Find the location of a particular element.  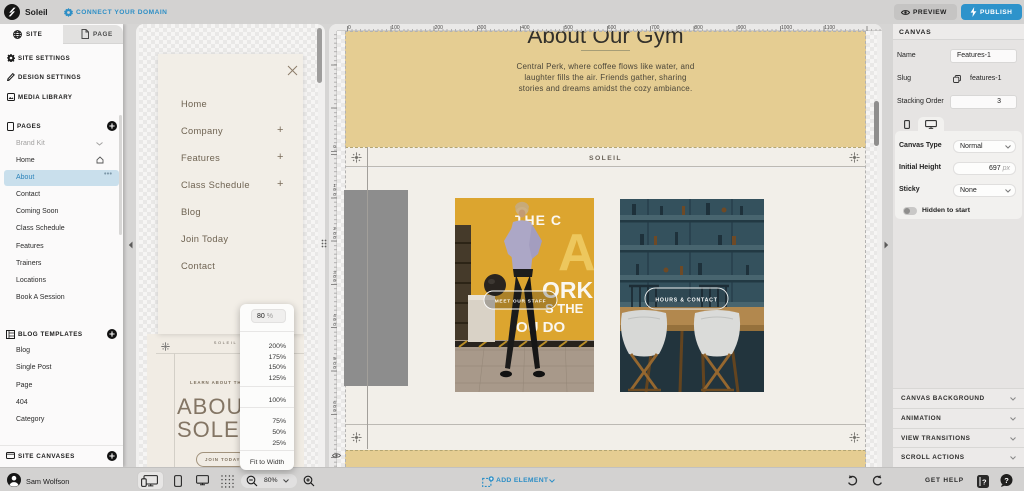

svg-text: A is located at coordinates (576, 253).